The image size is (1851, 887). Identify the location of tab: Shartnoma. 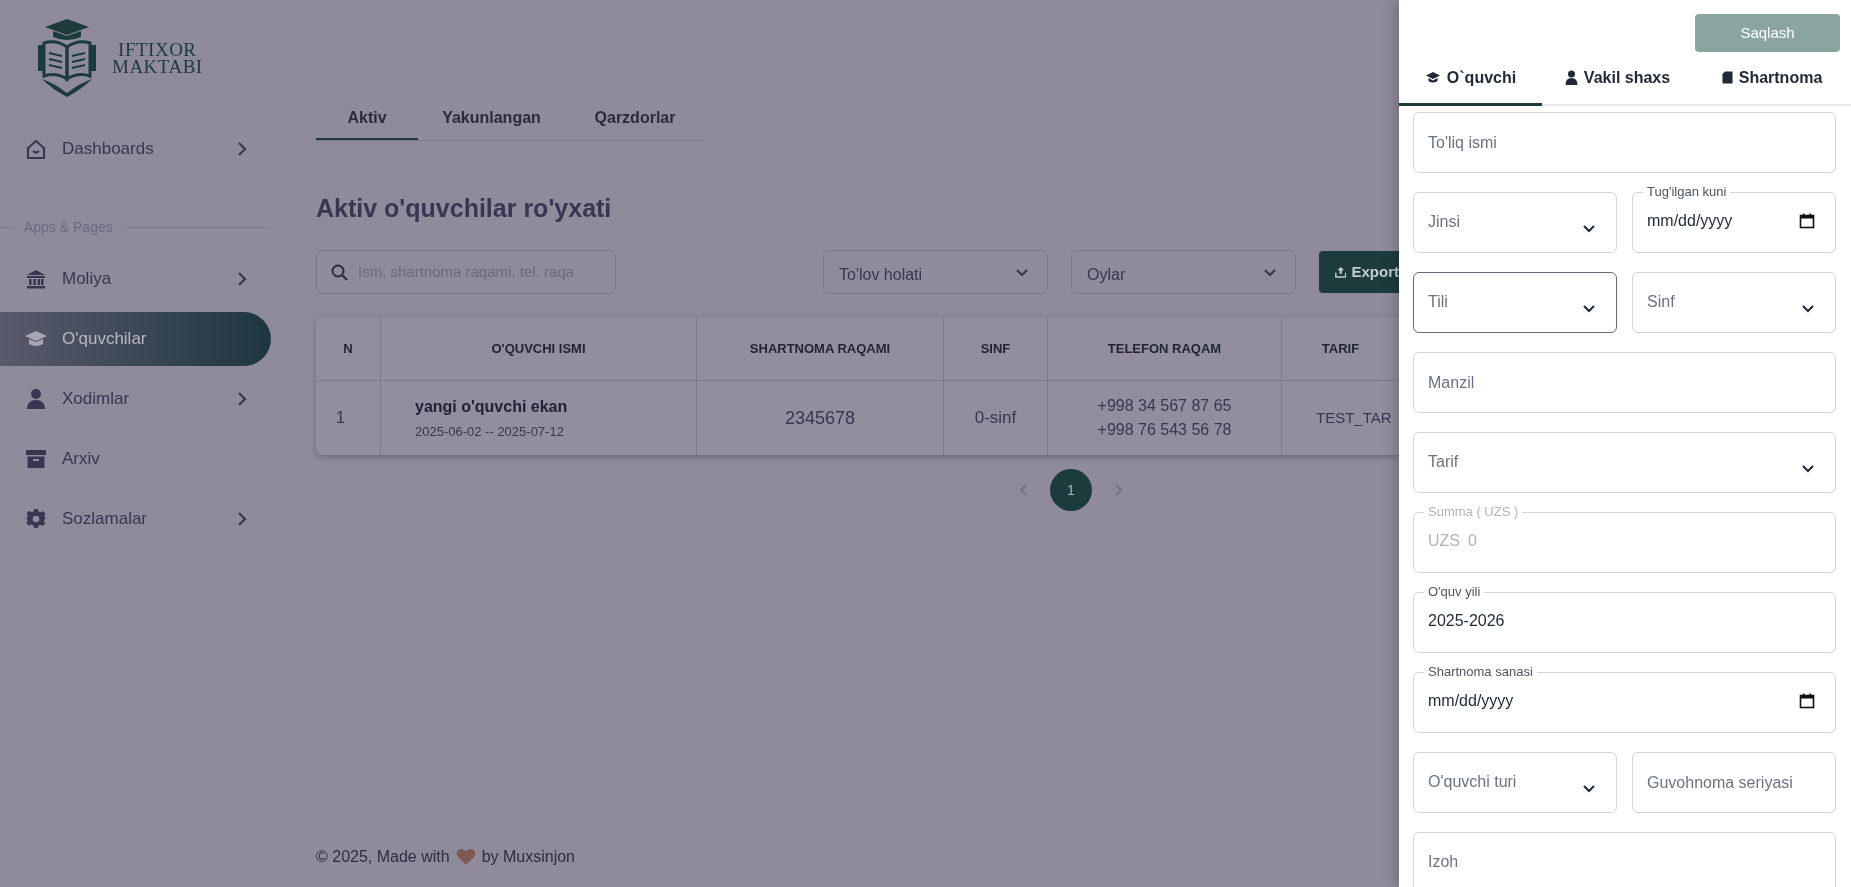
(1772, 79).